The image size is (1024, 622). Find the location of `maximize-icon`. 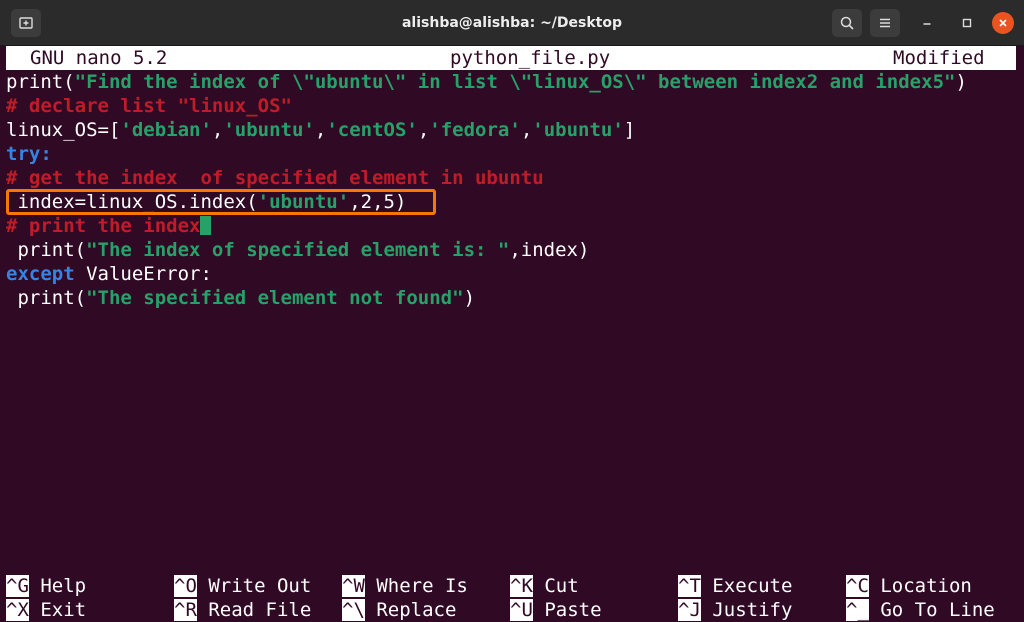

maximize-icon is located at coordinates (967, 23).